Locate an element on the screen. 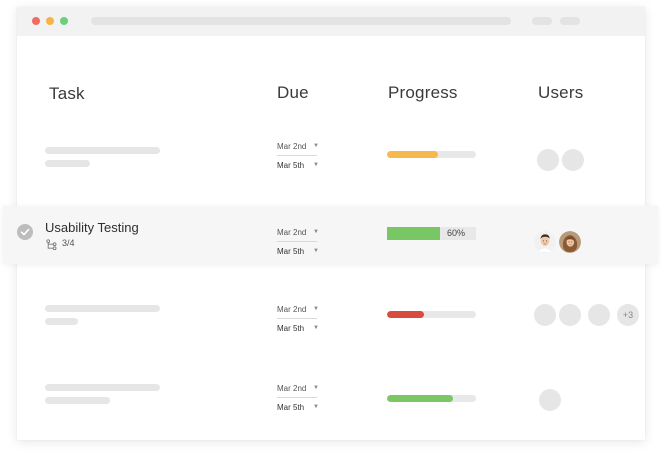 The height and width of the screenshot is (457, 662). column-header-due: Due is located at coordinates (293, 92).